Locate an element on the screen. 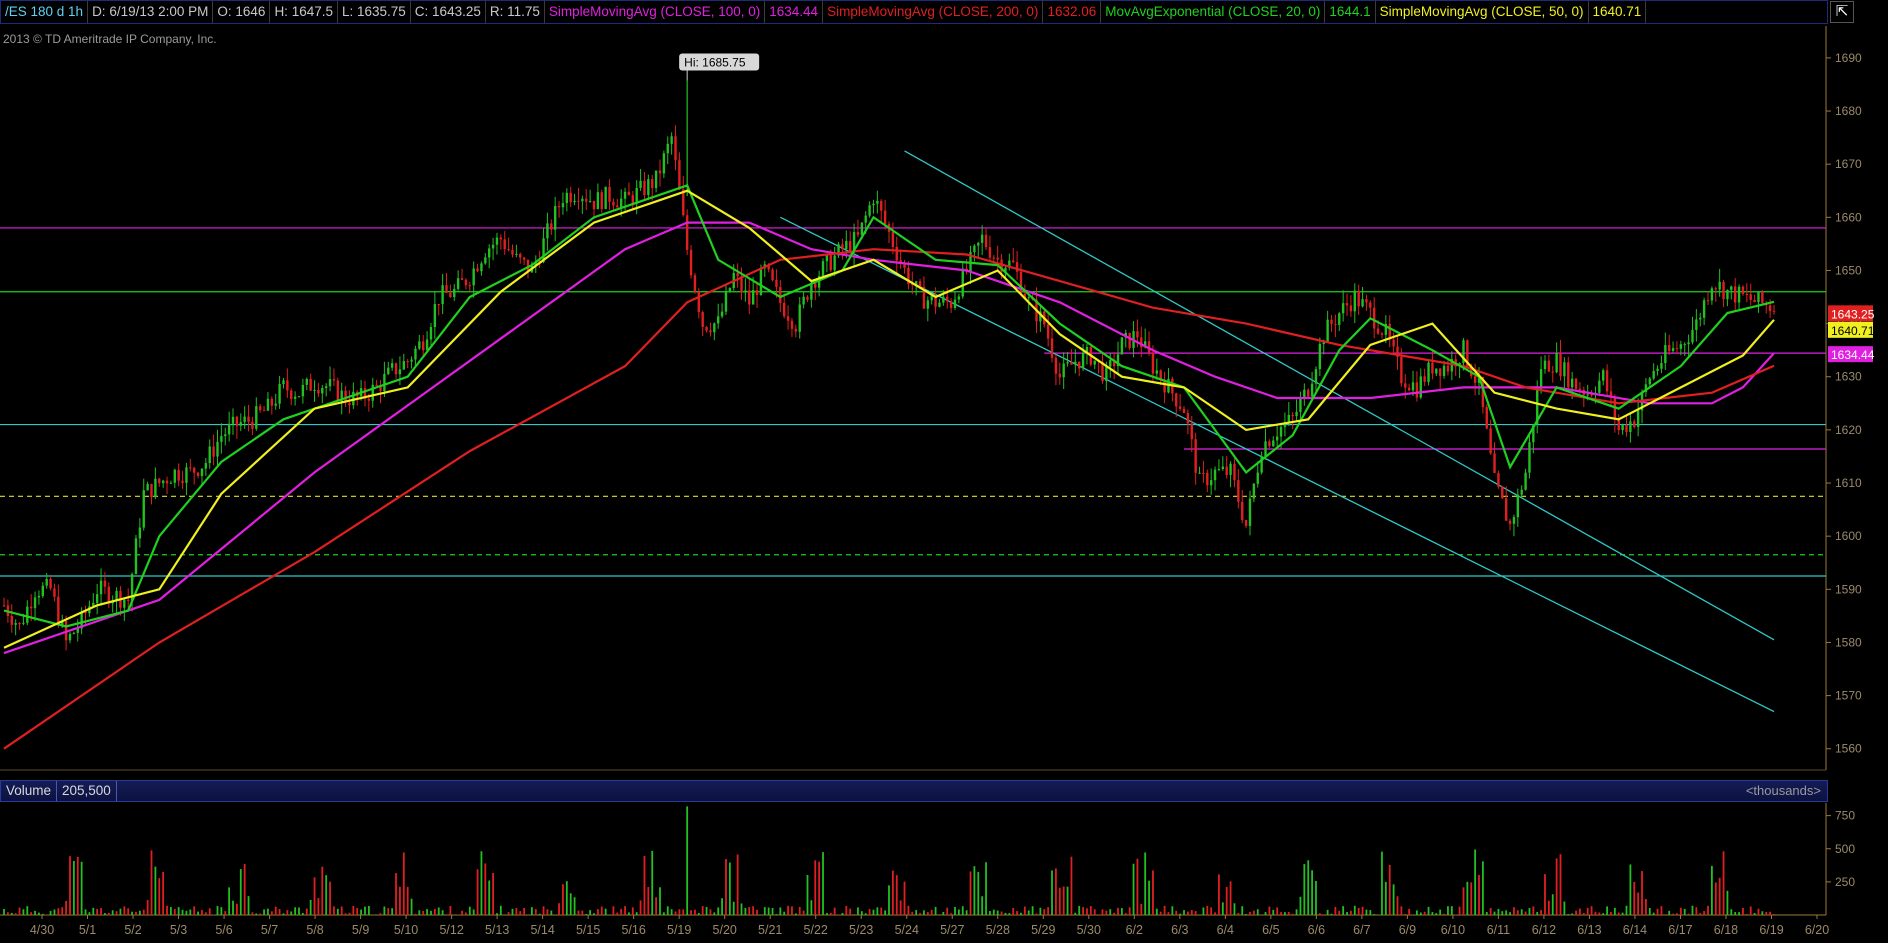 This screenshot has width=1888, height=943. time-tick-label: 5/10 is located at coordinates (406, 930).